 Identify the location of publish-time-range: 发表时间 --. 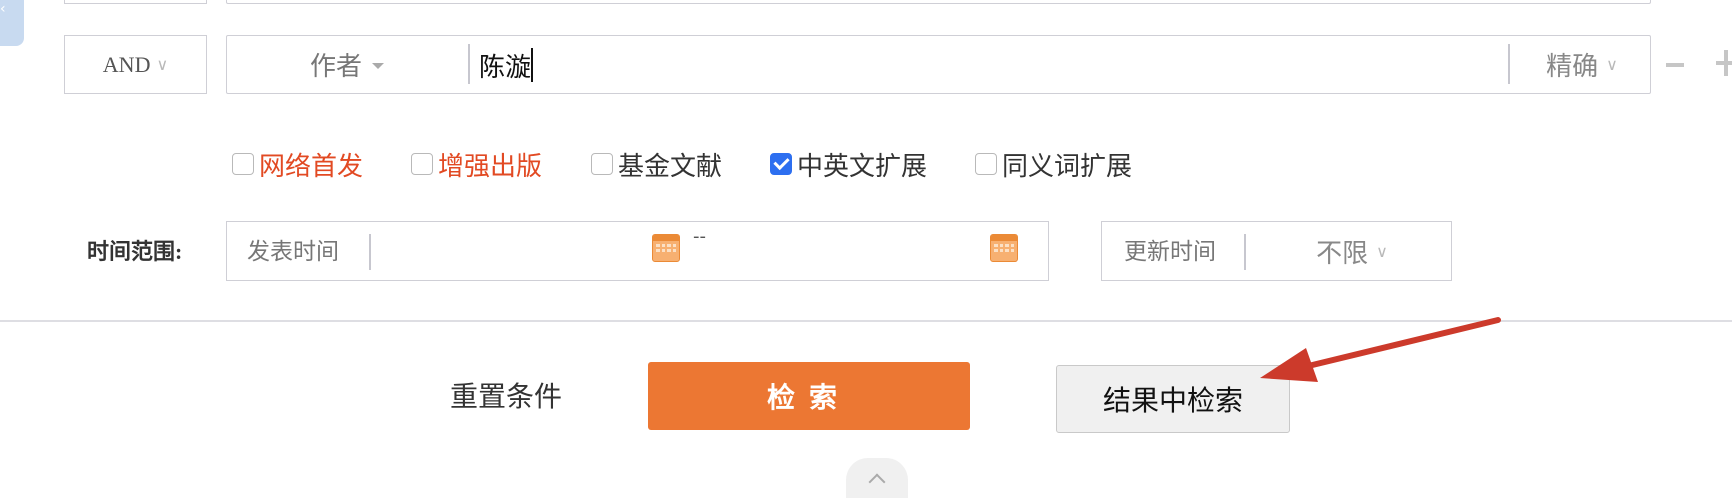
(637, 251).